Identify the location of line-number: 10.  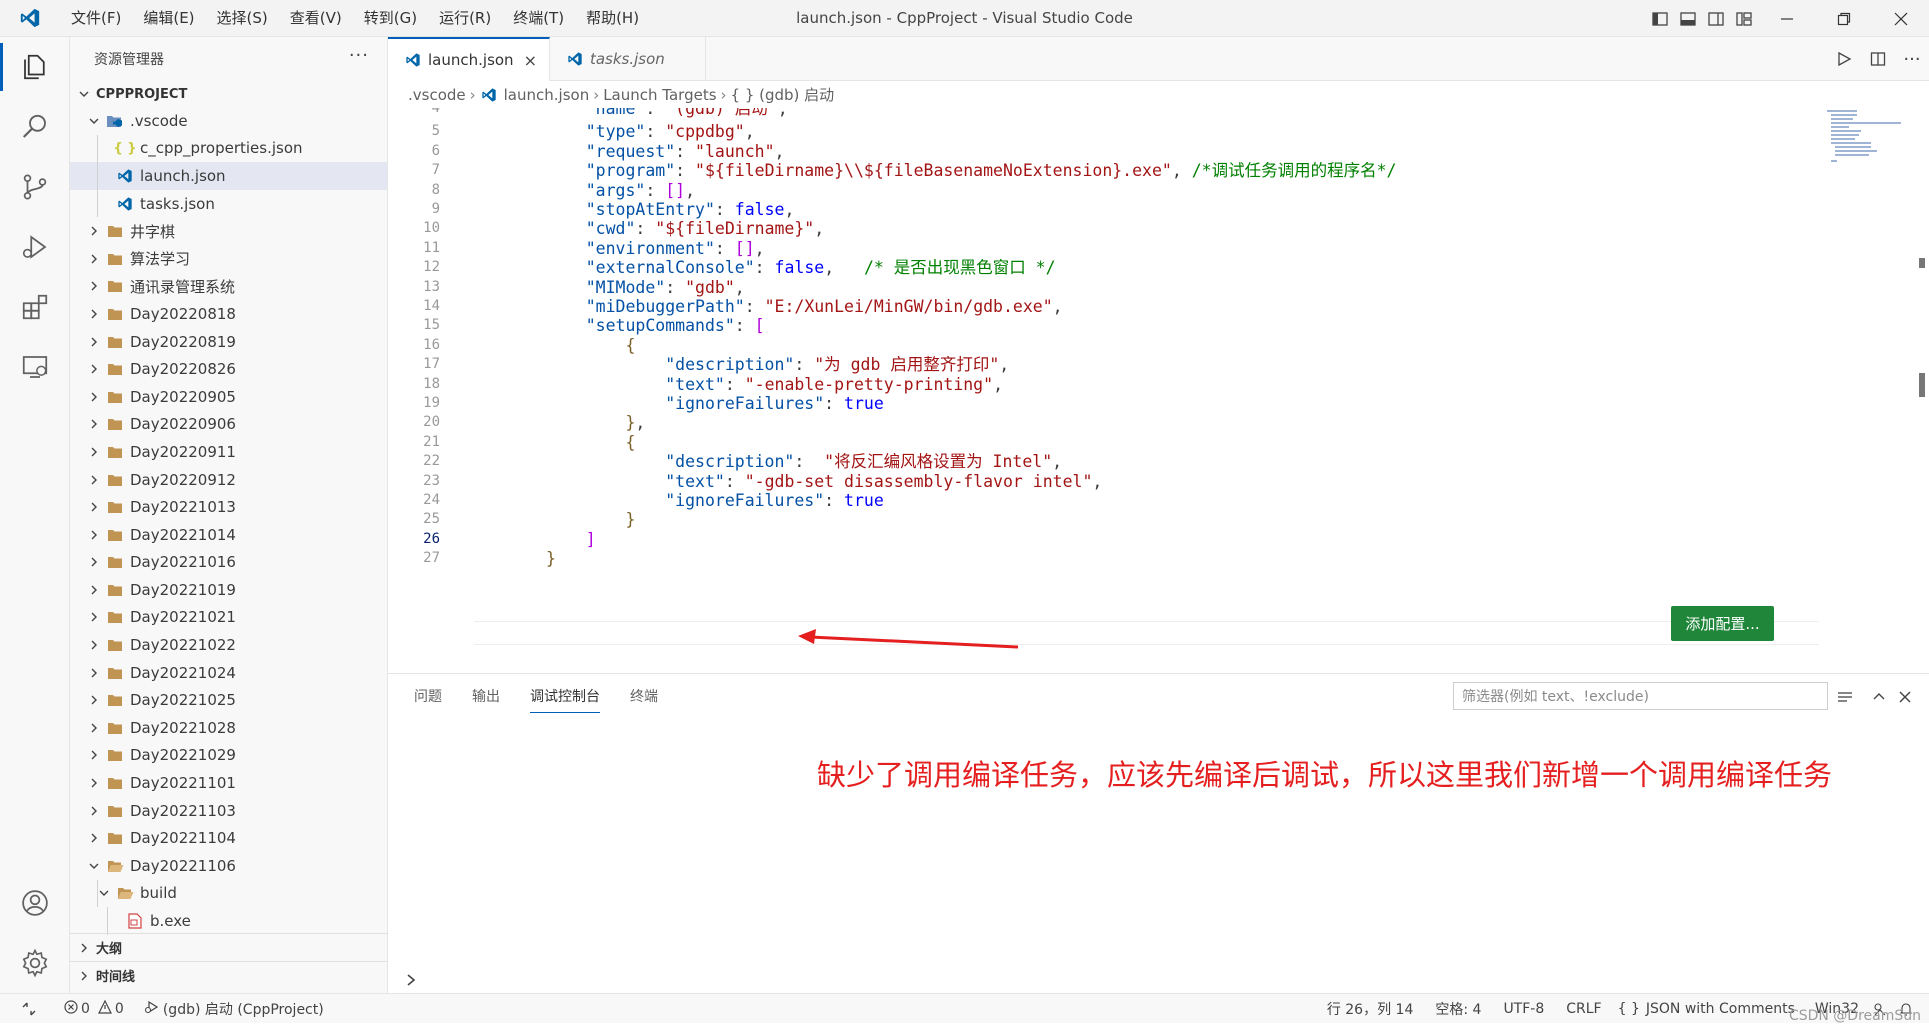
(431, 228).